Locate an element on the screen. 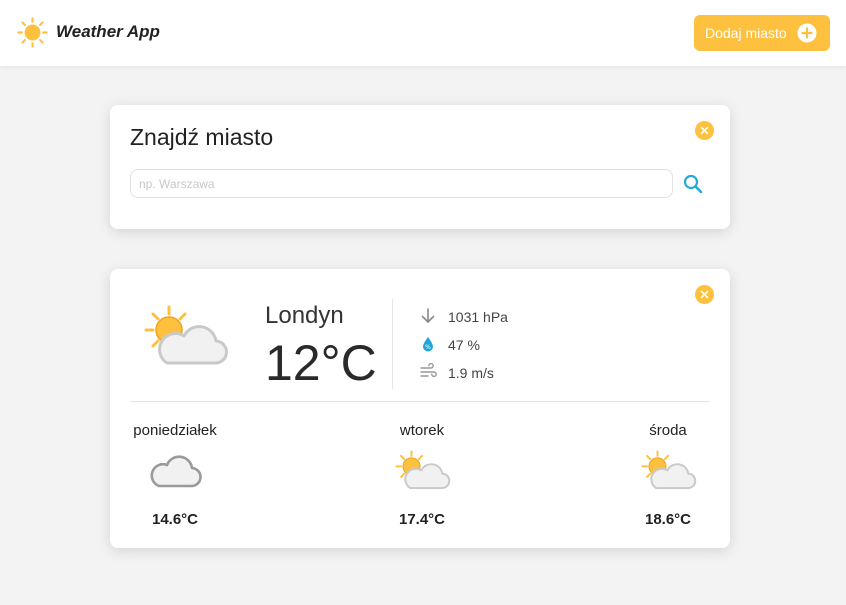 The height and width of the screenshot is (605, 846). forecast-temperature: 18.6°C is located at coordinates (668, 519).